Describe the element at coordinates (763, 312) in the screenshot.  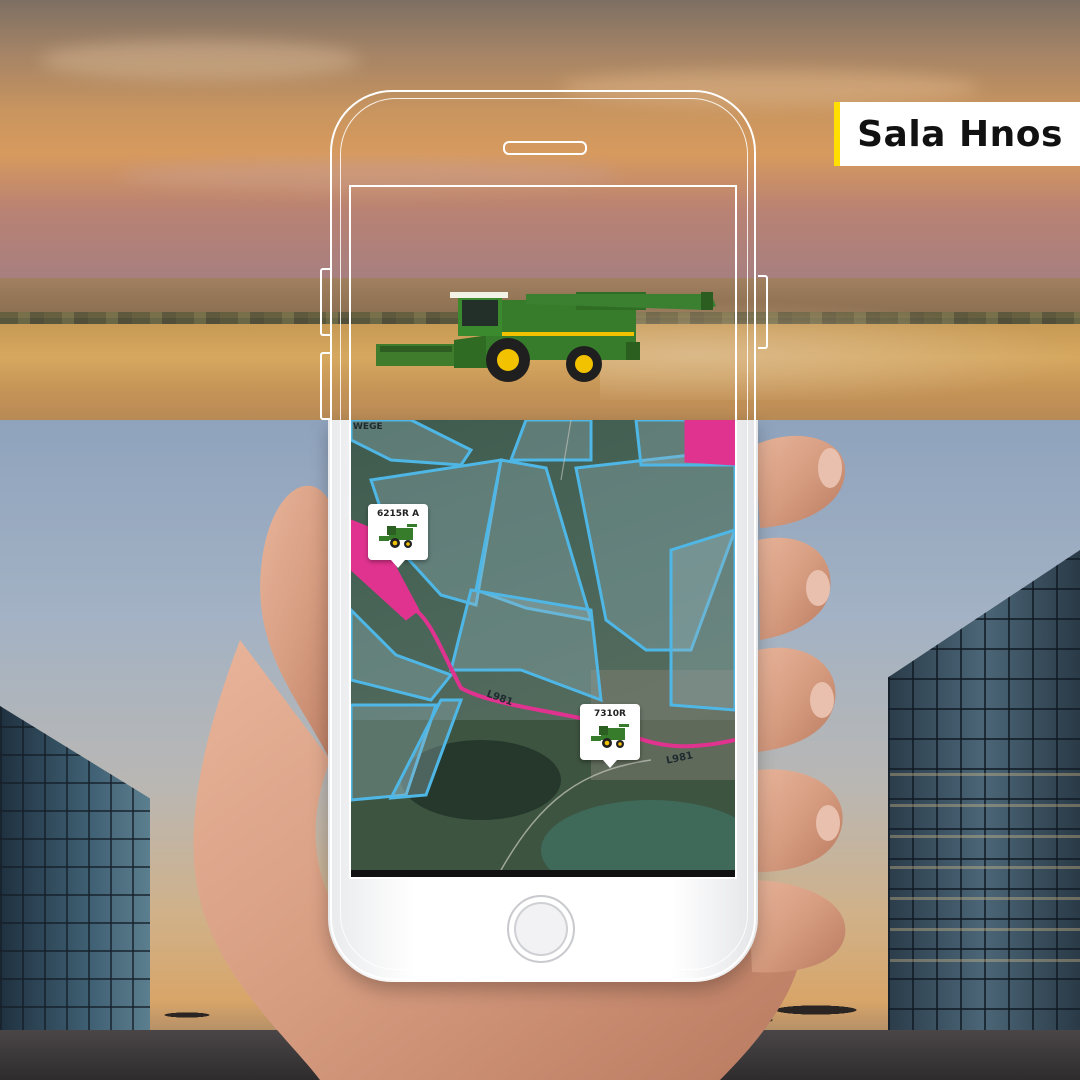
I see `power-button` at that location.